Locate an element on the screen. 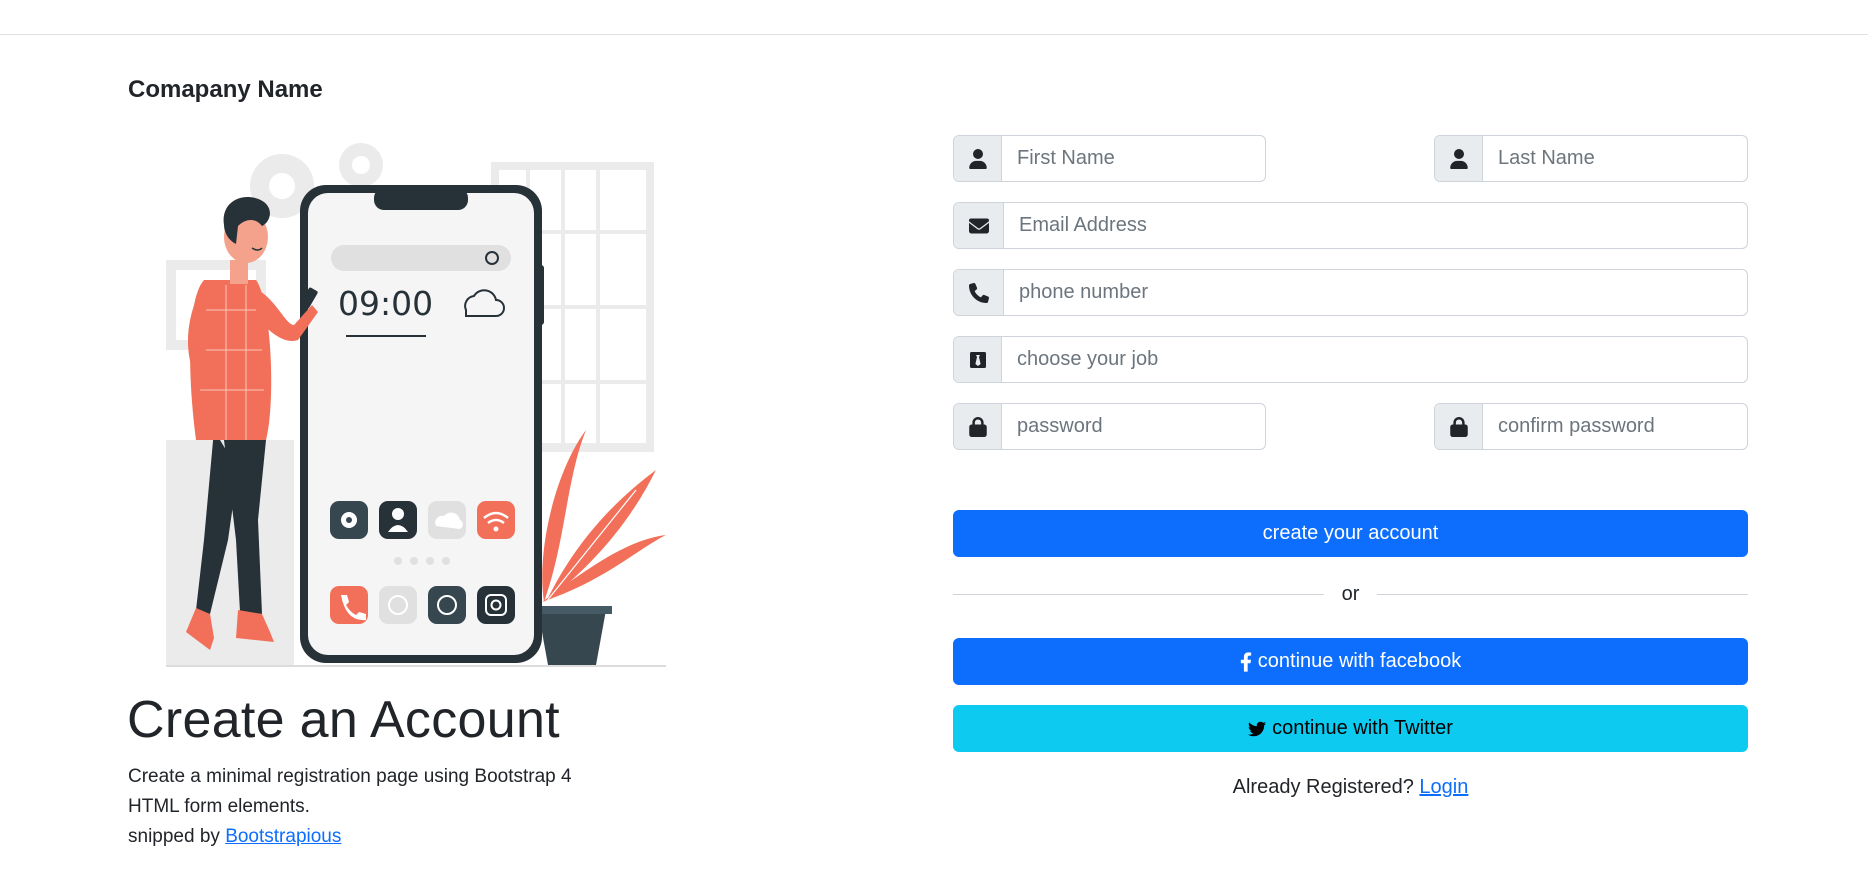  company-name: Comapany Name is located at coordinates (225, 90).